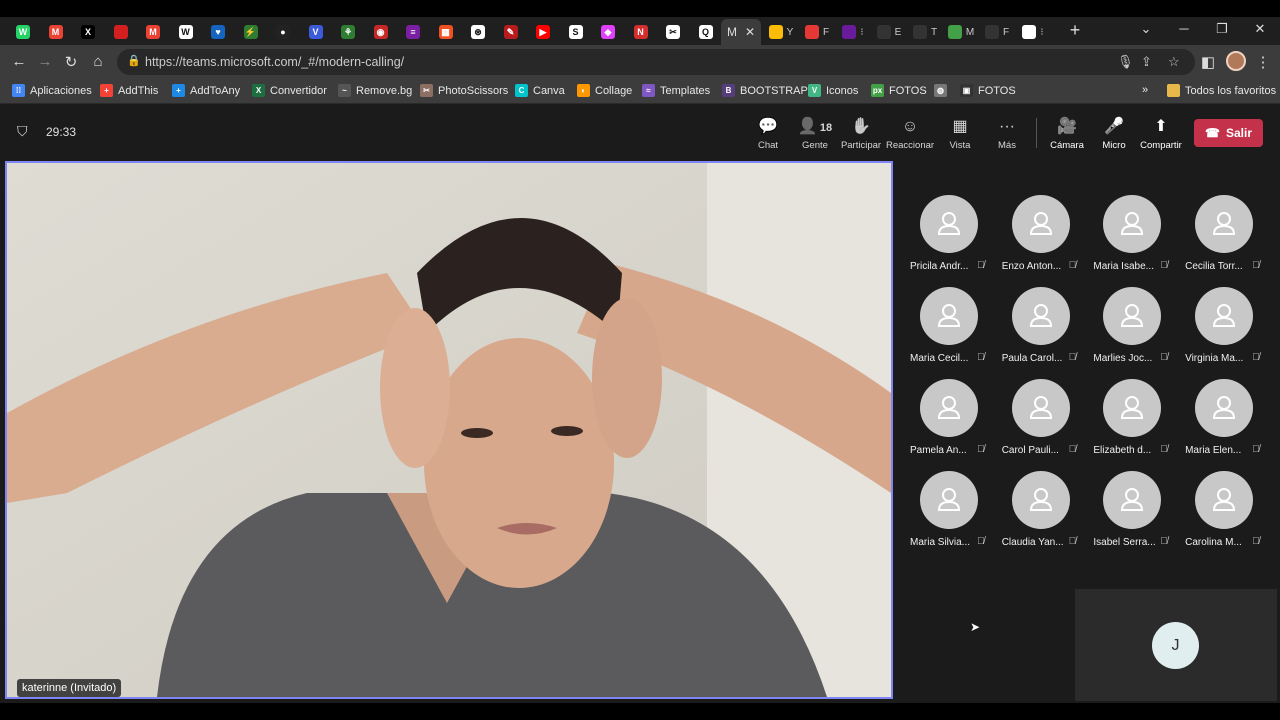 The image size is (1280, 720). I want to click on reload-icon: ↻, so click(71, 62).